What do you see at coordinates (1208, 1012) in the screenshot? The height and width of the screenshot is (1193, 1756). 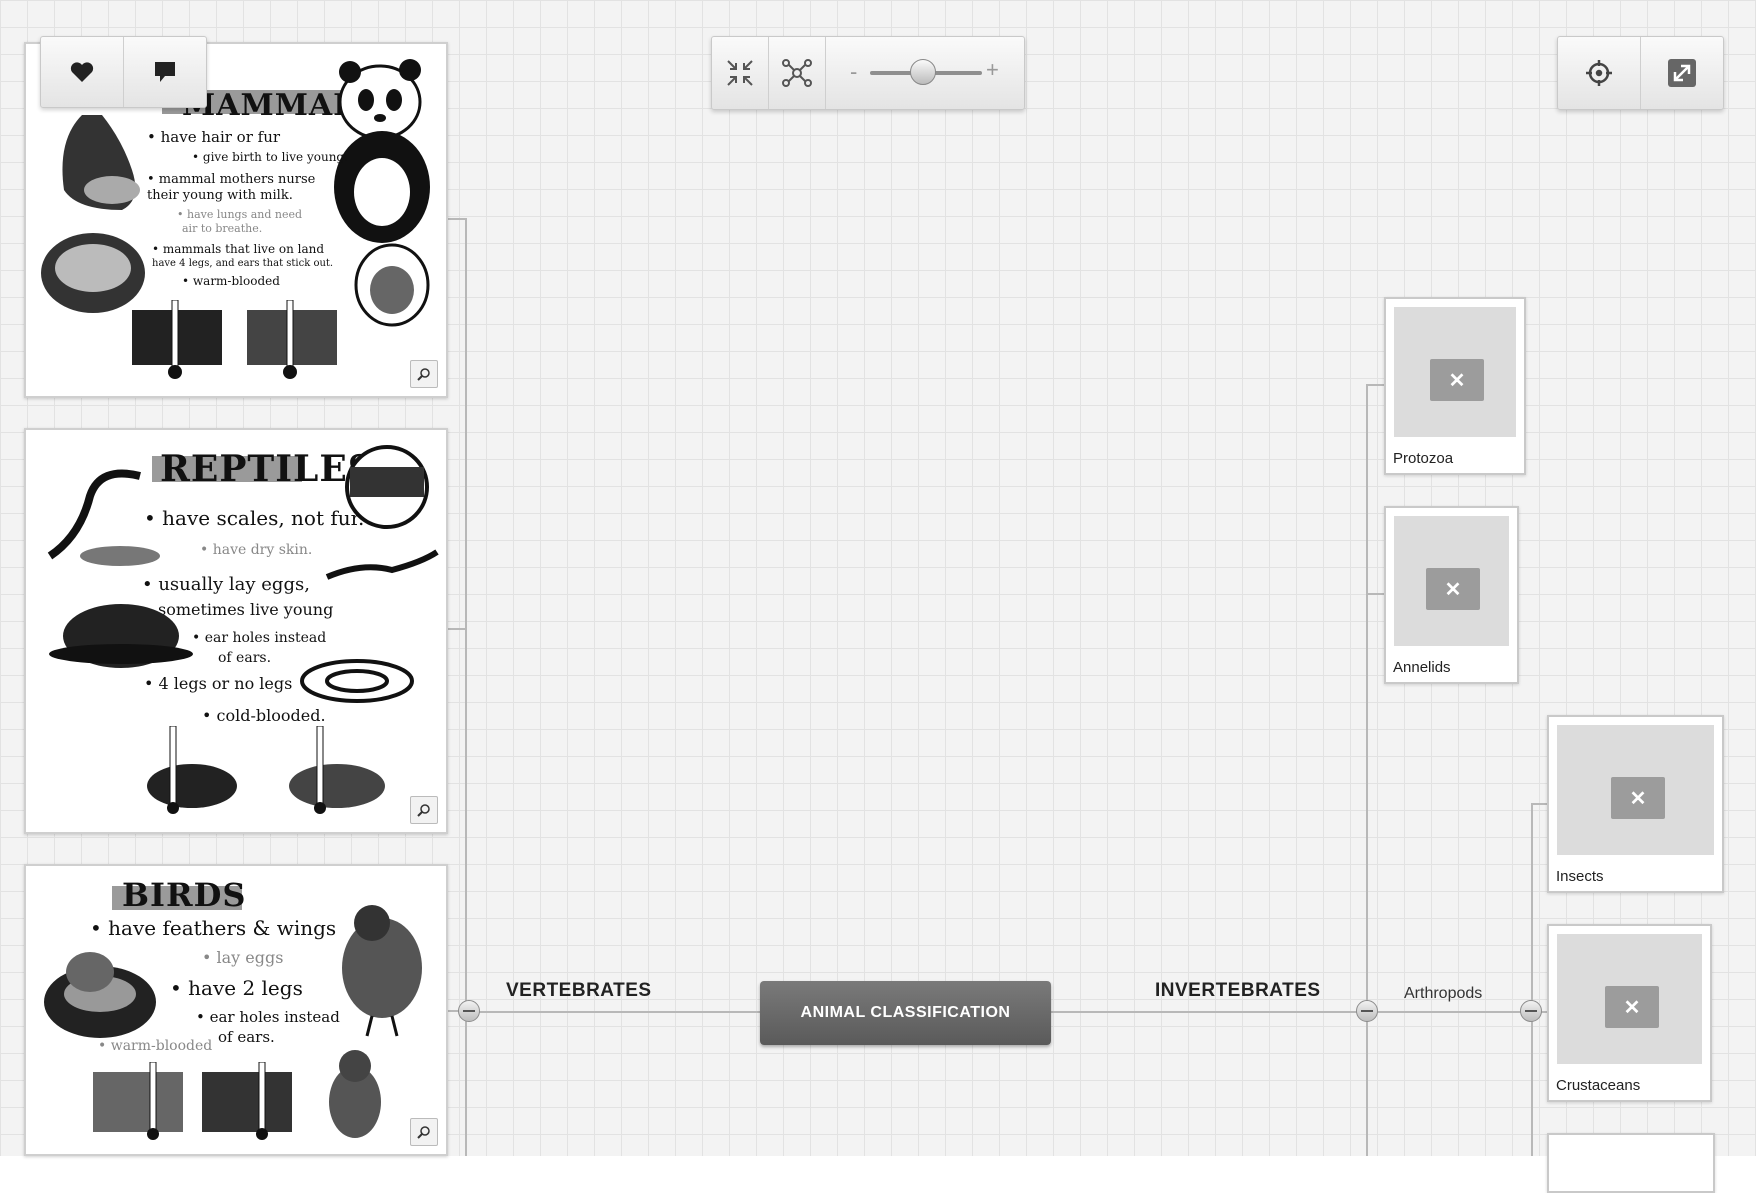 I see `connector-invertebrates` at bounding box center [1208, 1012].